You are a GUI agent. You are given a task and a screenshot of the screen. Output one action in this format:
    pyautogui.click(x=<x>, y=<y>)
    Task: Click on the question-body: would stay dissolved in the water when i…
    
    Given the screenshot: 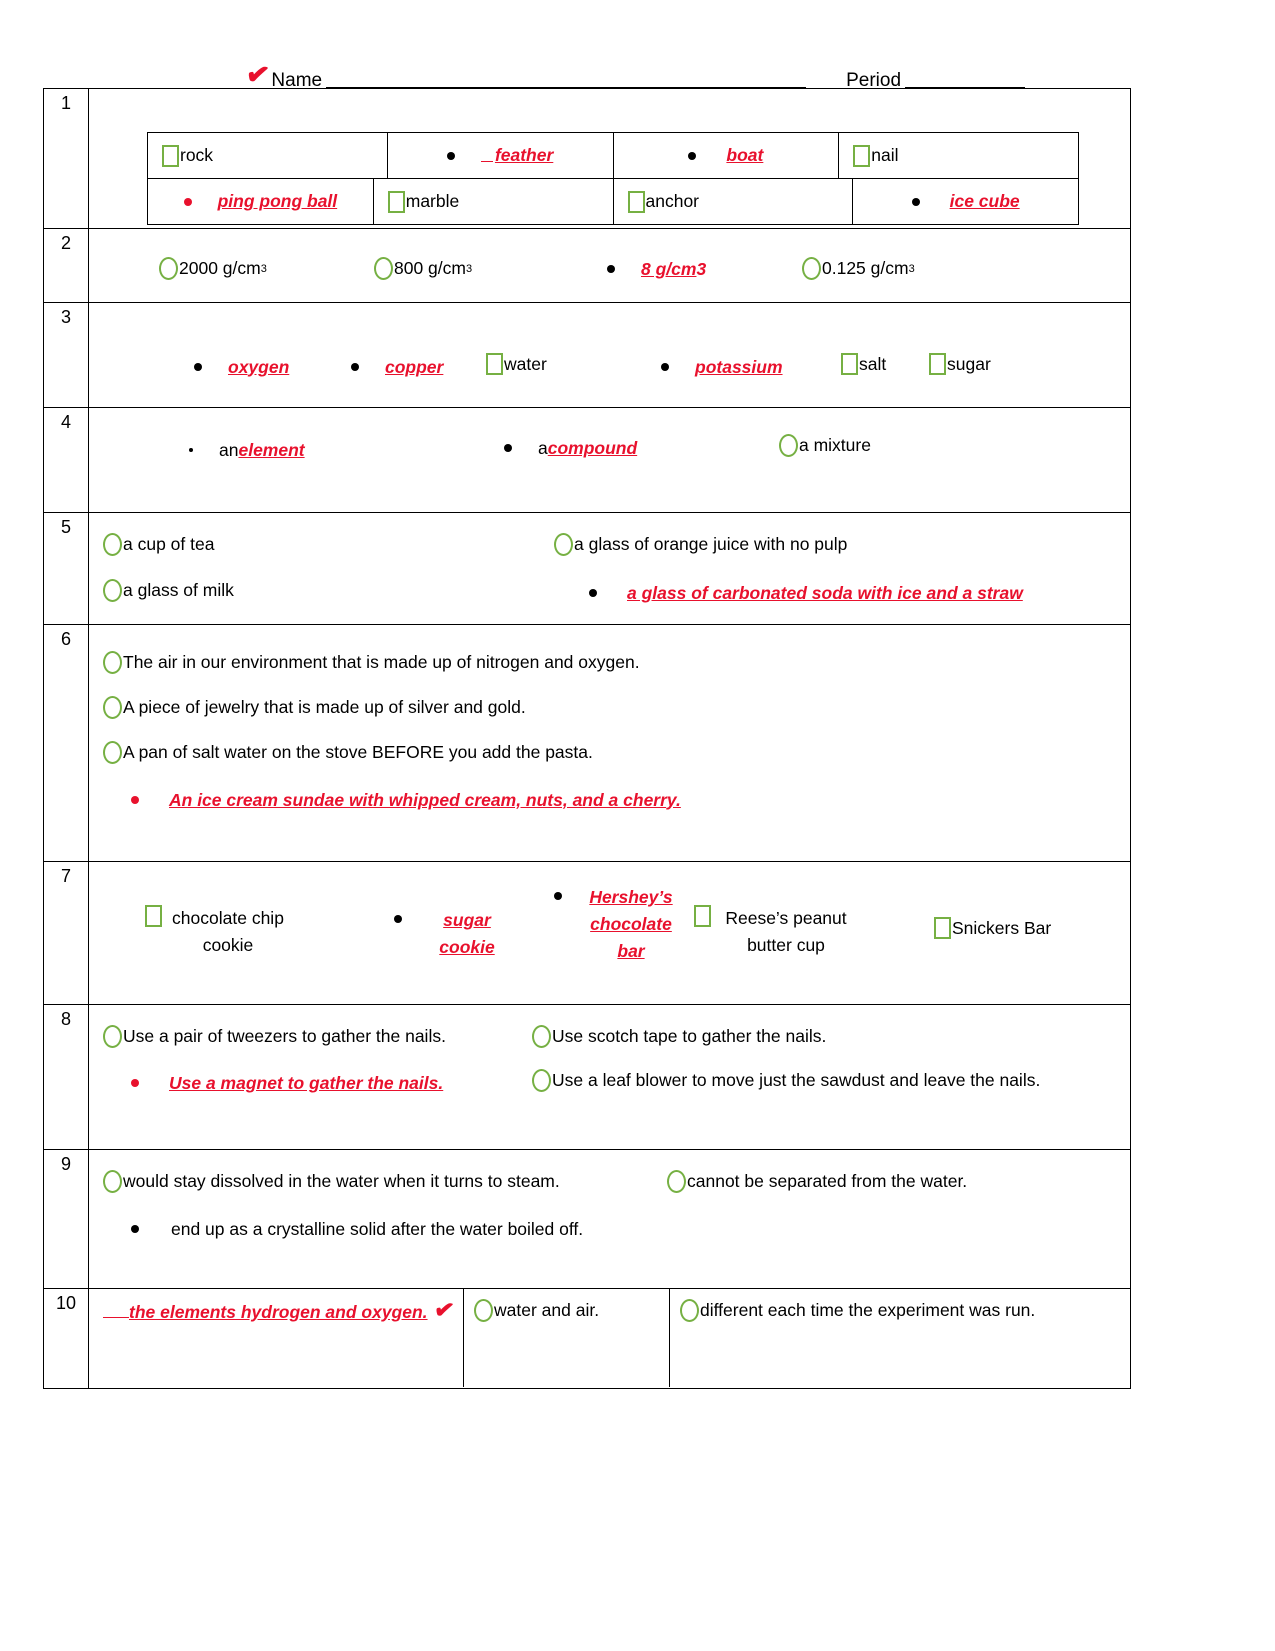 What is the action you would take?
    pyautogui.click(x=609, y=1219)
    